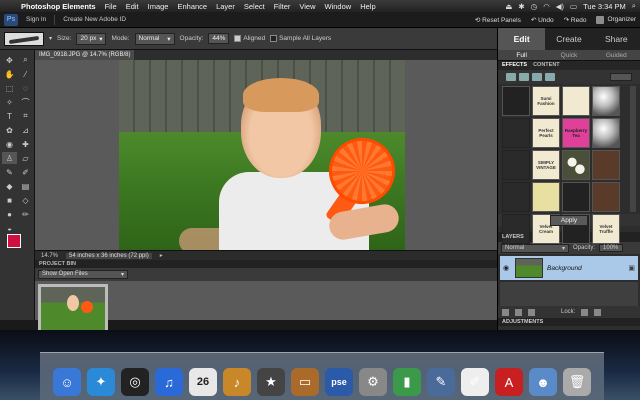  What do you see at coordinates (507, 268) in the screenshot?
I see `visibility-eye-icon: ◉` at bounding box center [507, 268].